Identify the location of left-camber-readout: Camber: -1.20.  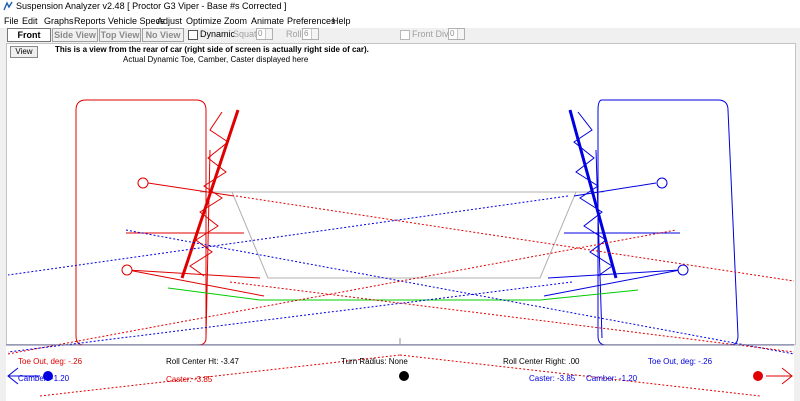
(44, 378).